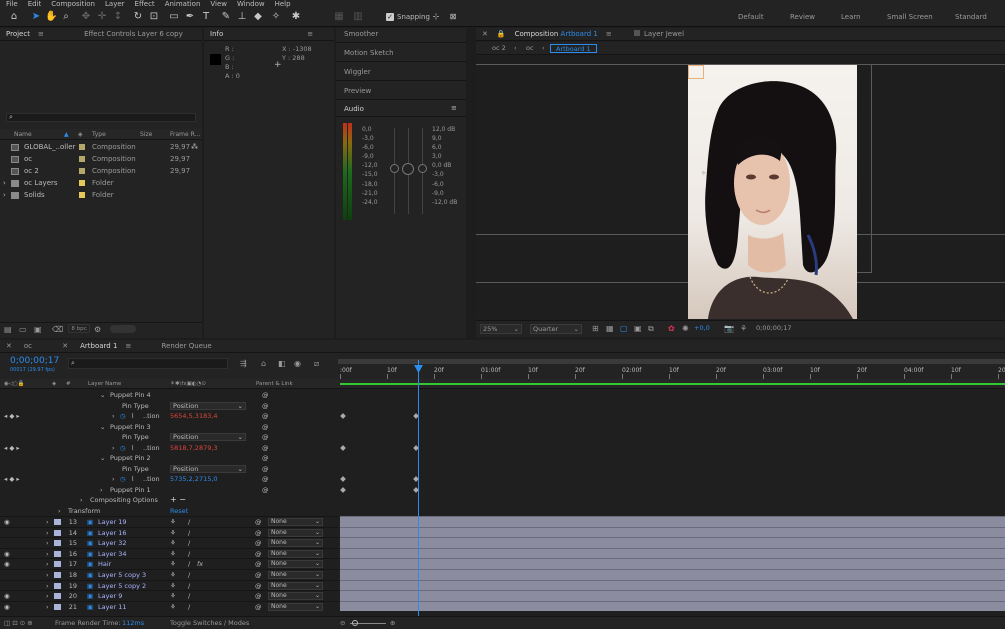  What do you see at coordinates (169, 606) in the screenshot?
I see `layer-row: ◉ › 21 ▣ Layer 11 ⚘ / @ None ⌄` at bounding box center [169, 606].